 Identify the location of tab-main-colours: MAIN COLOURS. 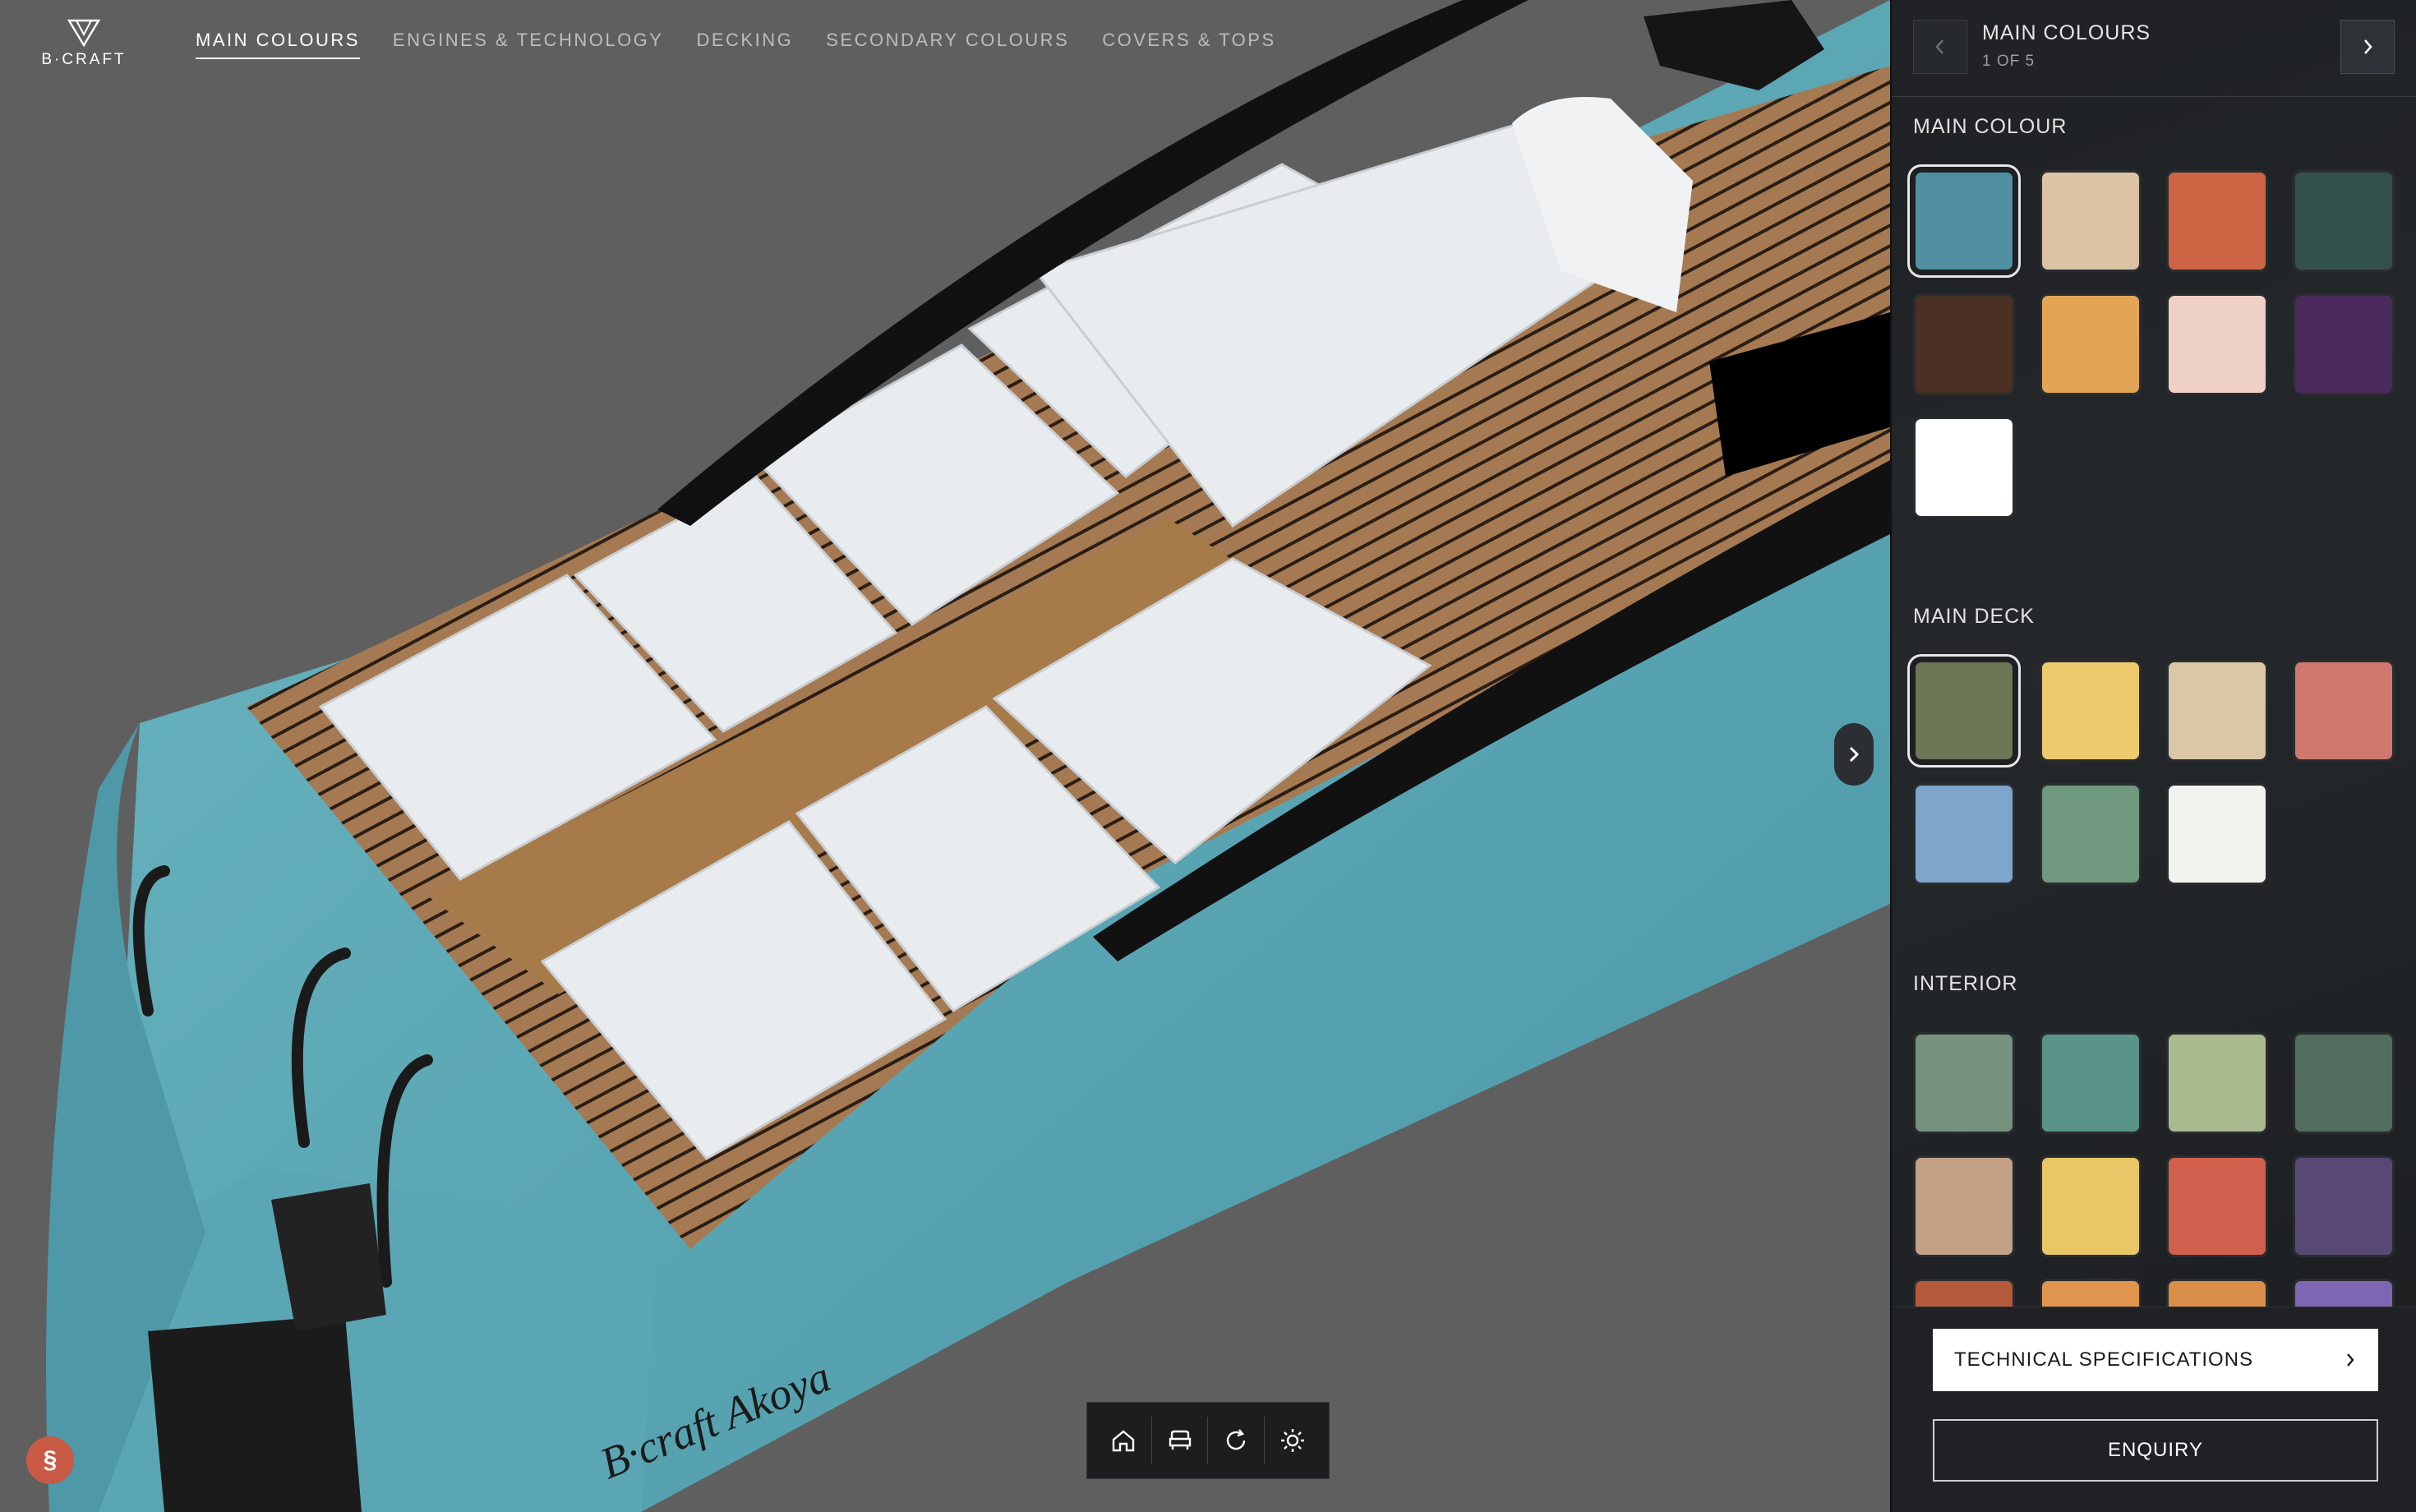
(278, 45).